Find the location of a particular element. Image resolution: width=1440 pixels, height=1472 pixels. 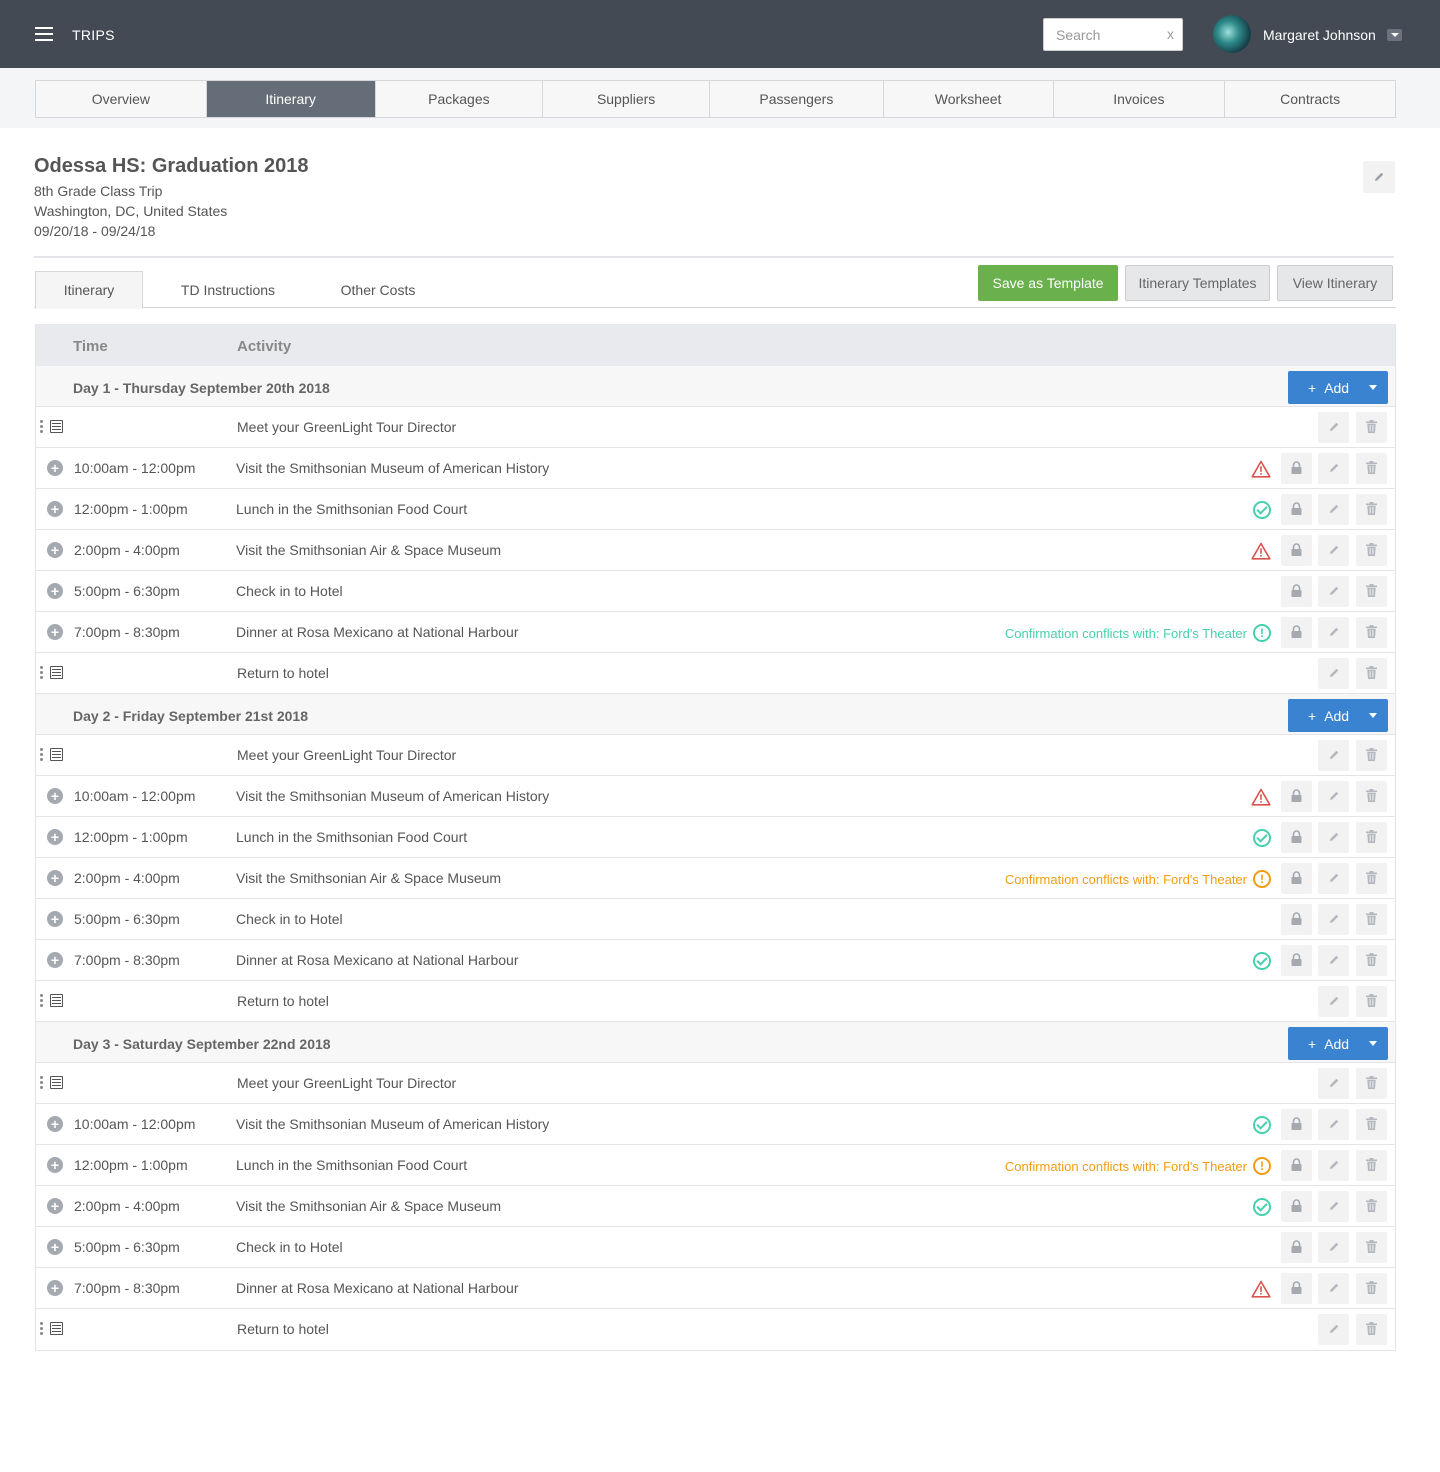

tab-invoices: Invoices is located at coordinates (1140, 99).